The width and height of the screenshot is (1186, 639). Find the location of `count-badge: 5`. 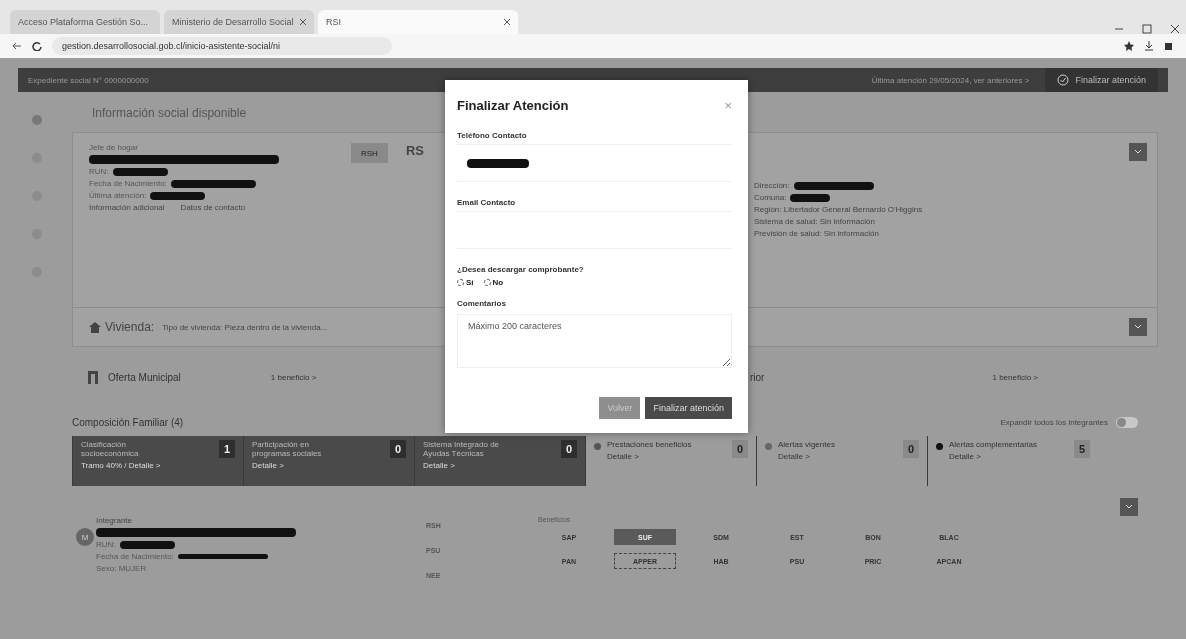

count-badge: 5 is located at coordinates (1082, 449).